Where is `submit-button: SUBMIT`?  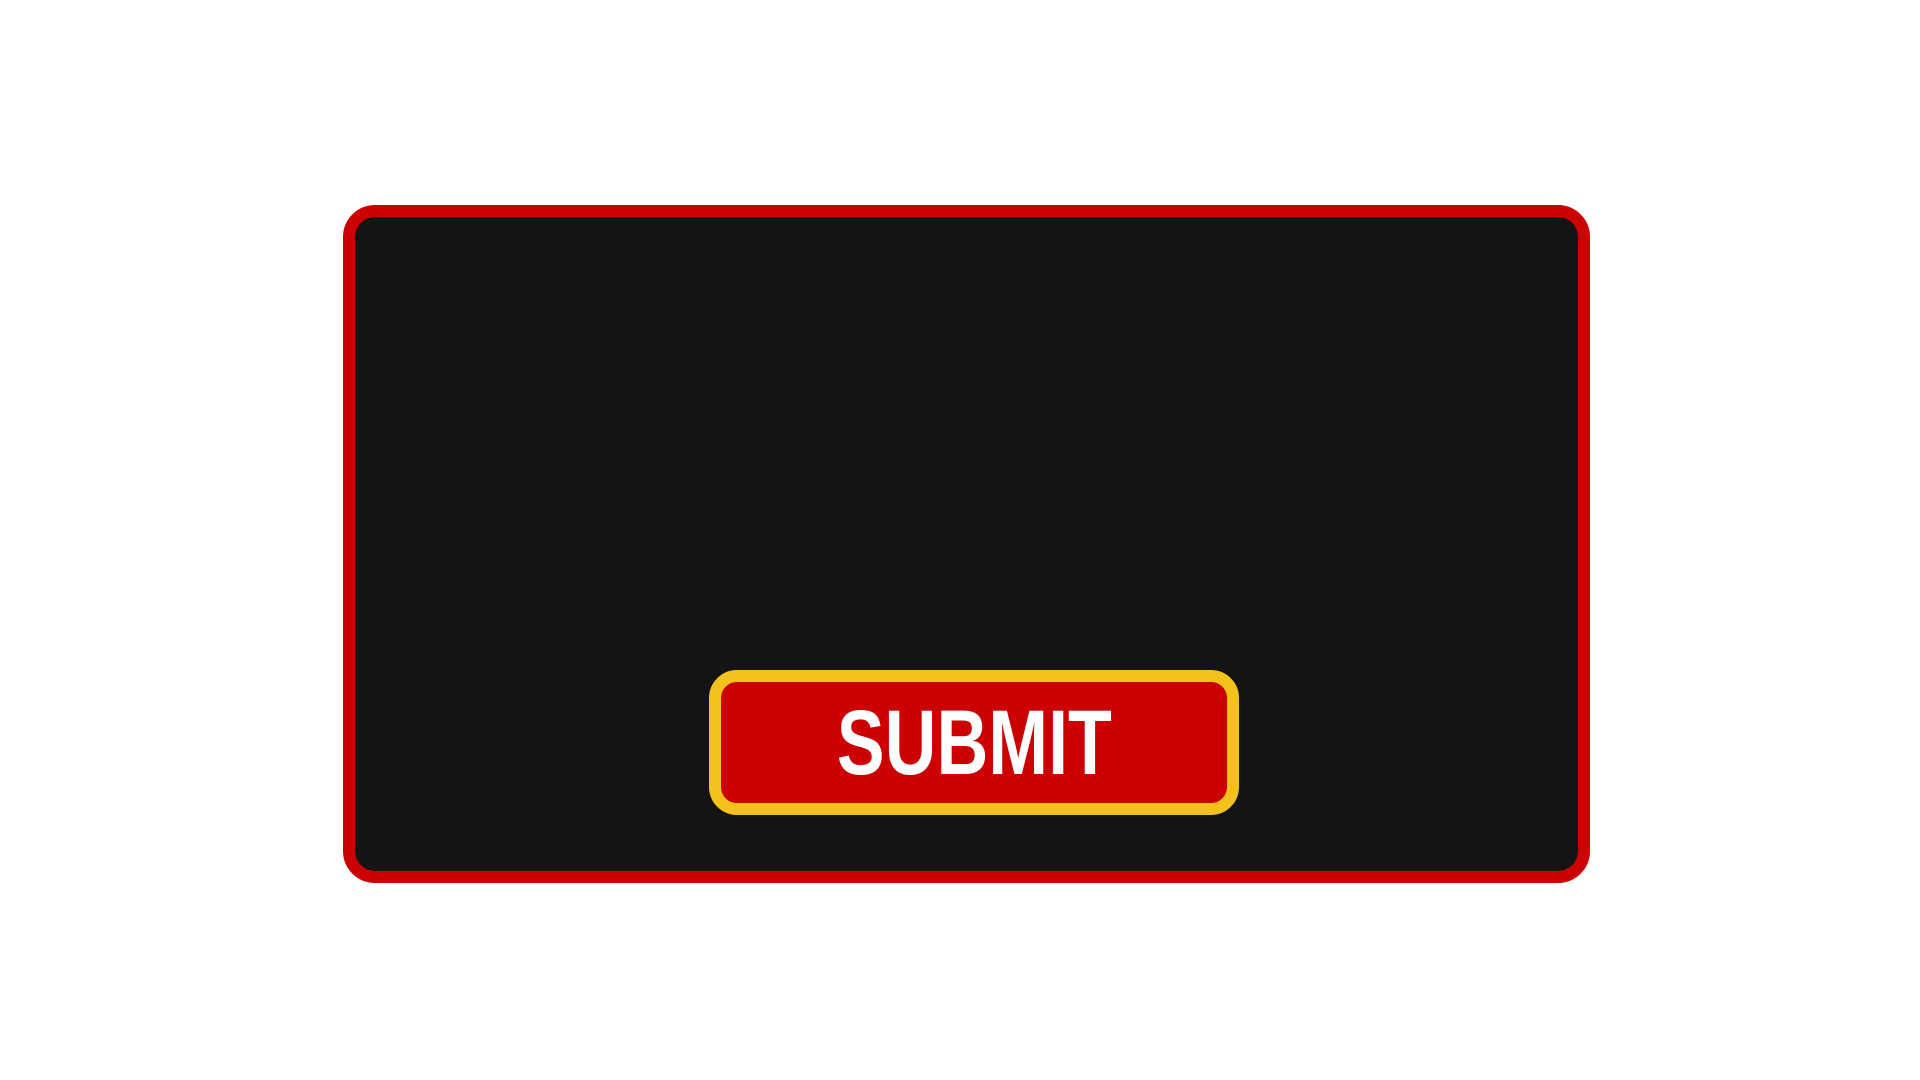 submit-button: SUBMIT is located at coordinates (974, 742).